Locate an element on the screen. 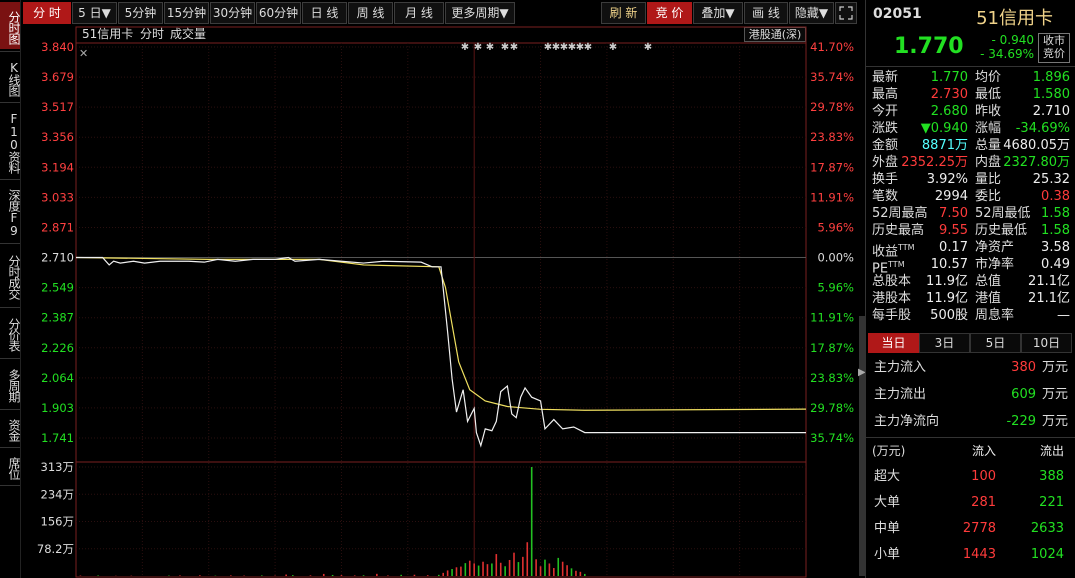  table-in-header: 流入 is located at coordinates (983, 451).